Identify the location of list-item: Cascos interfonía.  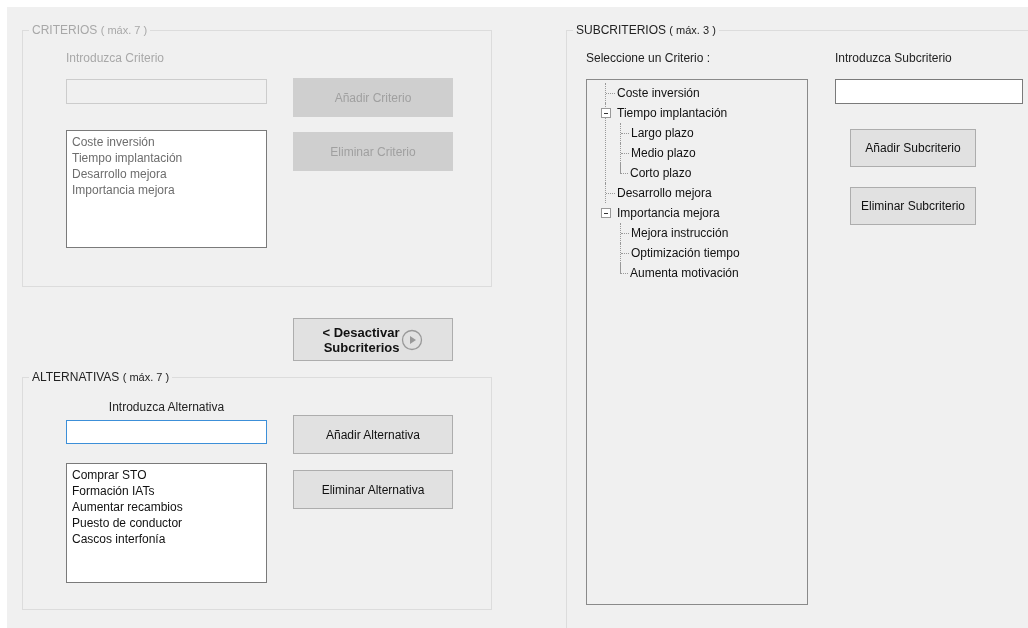
(166, 539).